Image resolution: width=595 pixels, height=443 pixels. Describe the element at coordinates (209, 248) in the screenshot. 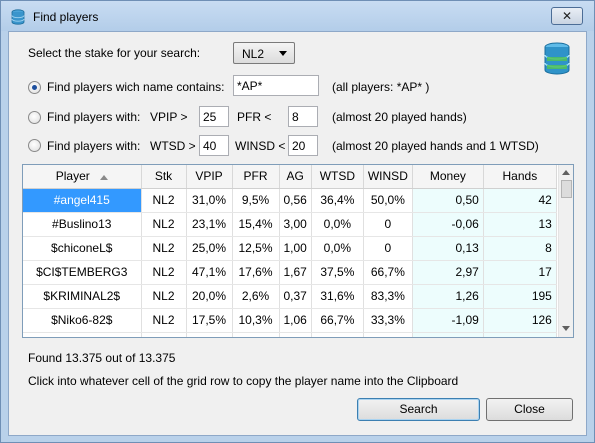

I see `cell-vpip: 25,0%` at that location.